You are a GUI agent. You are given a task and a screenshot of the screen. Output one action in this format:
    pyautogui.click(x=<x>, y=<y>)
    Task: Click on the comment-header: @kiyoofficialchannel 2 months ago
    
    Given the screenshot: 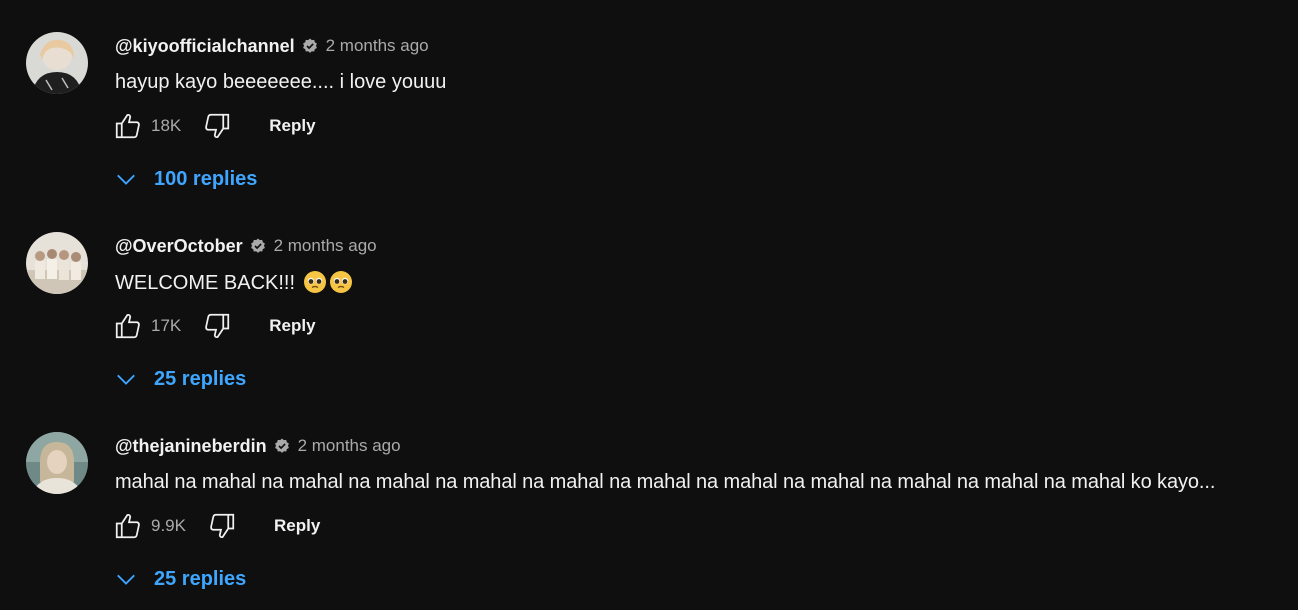 What is the action you would take?
    pyautogui.click(x=272, y=46)
    